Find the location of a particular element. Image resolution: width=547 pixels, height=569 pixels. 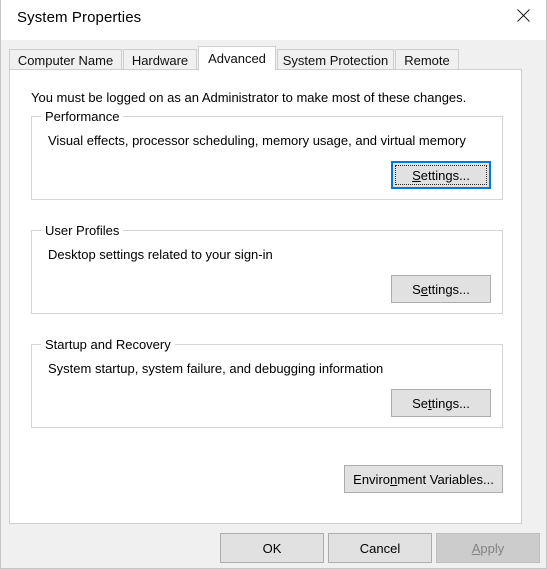

button-accelerator-char: A is located at coordinates (476, 548).